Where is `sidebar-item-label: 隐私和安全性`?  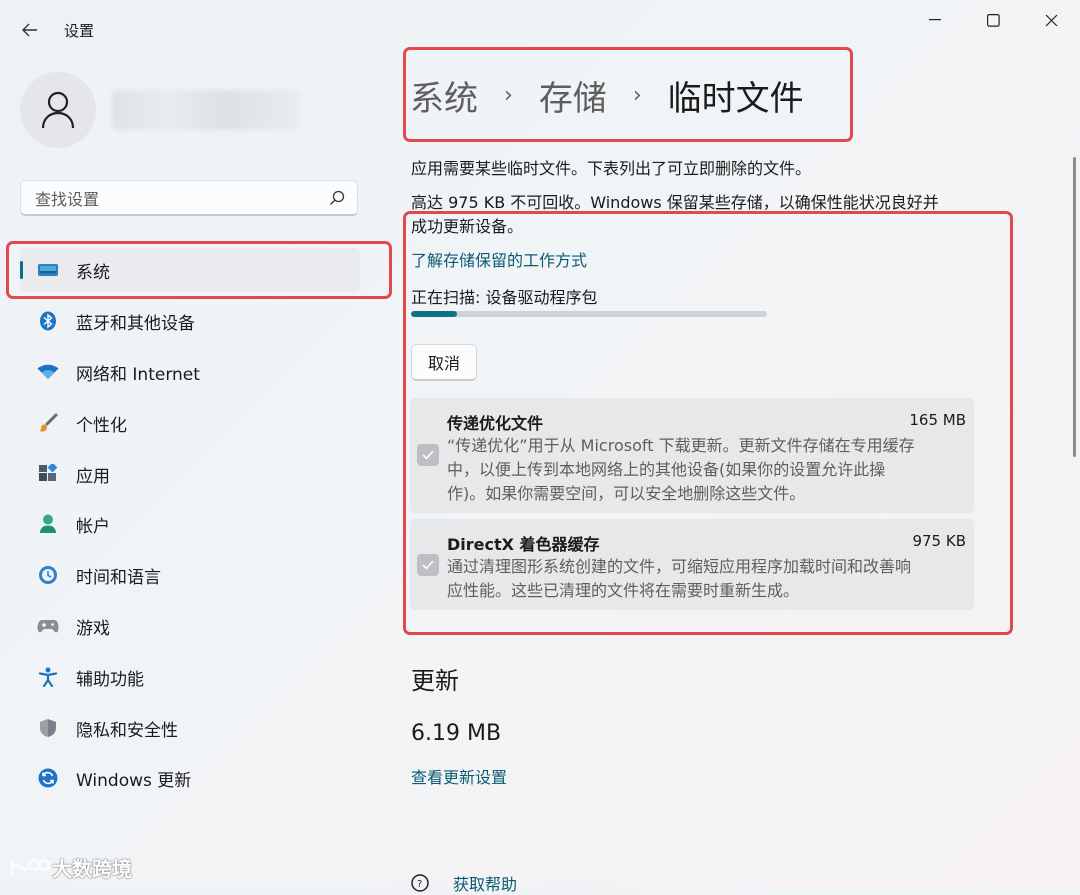
sidebar-item-label: 隐私和安全性 is located at coordinates (127, 730).